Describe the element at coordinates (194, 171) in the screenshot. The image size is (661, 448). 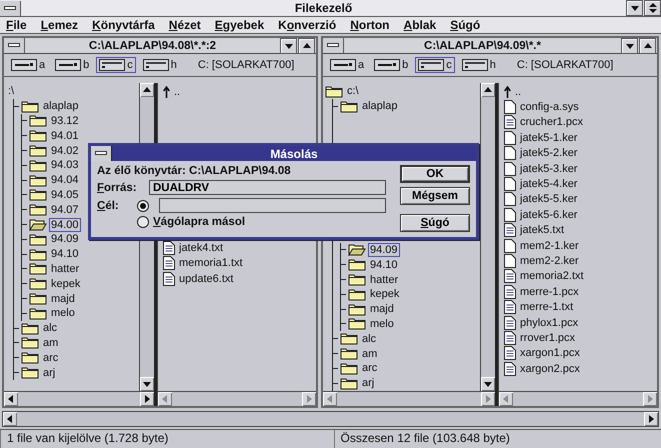
I see `current-directory-text: Az élő könyvtár: C:\ALAPLAP\94.08` at that location.